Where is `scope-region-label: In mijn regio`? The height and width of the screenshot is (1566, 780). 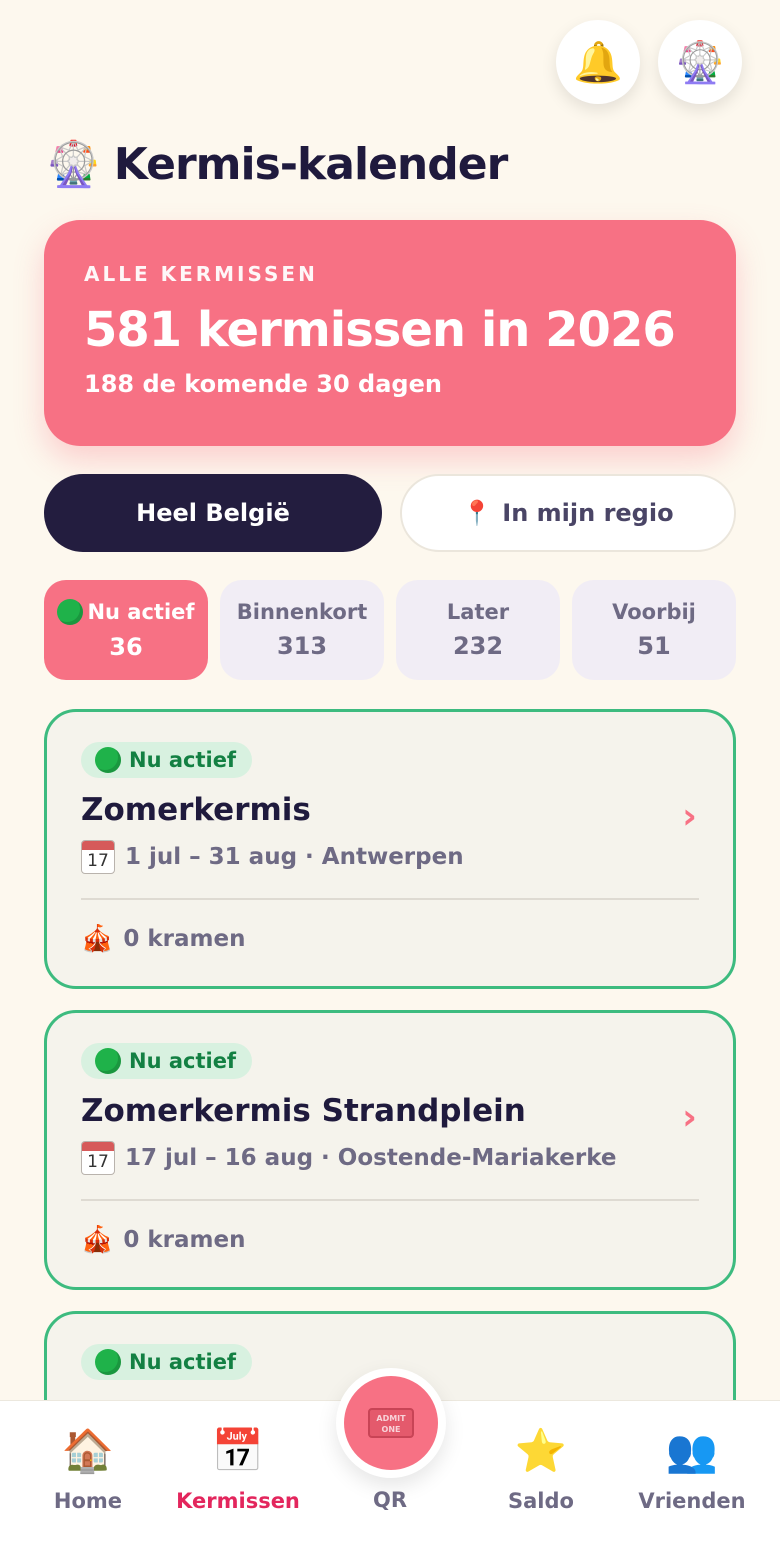
scope-region-label: In mijn regio is located at coordinates (588, 513).